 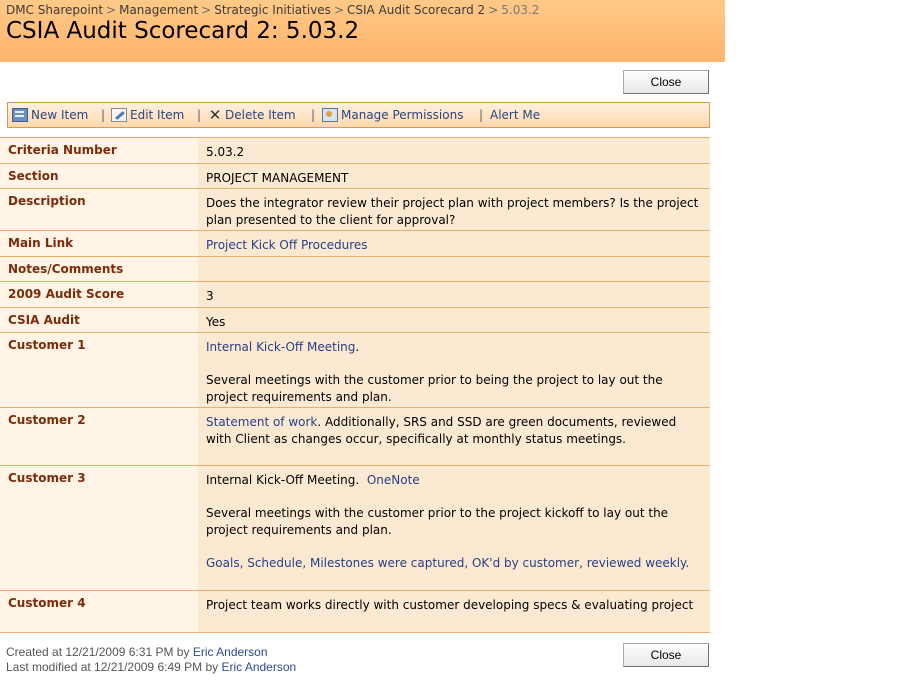 What do you see at coordinates (60, 115) in the screenshot?
I see `new-item-label: New Item` at bounding box center [60, 115].